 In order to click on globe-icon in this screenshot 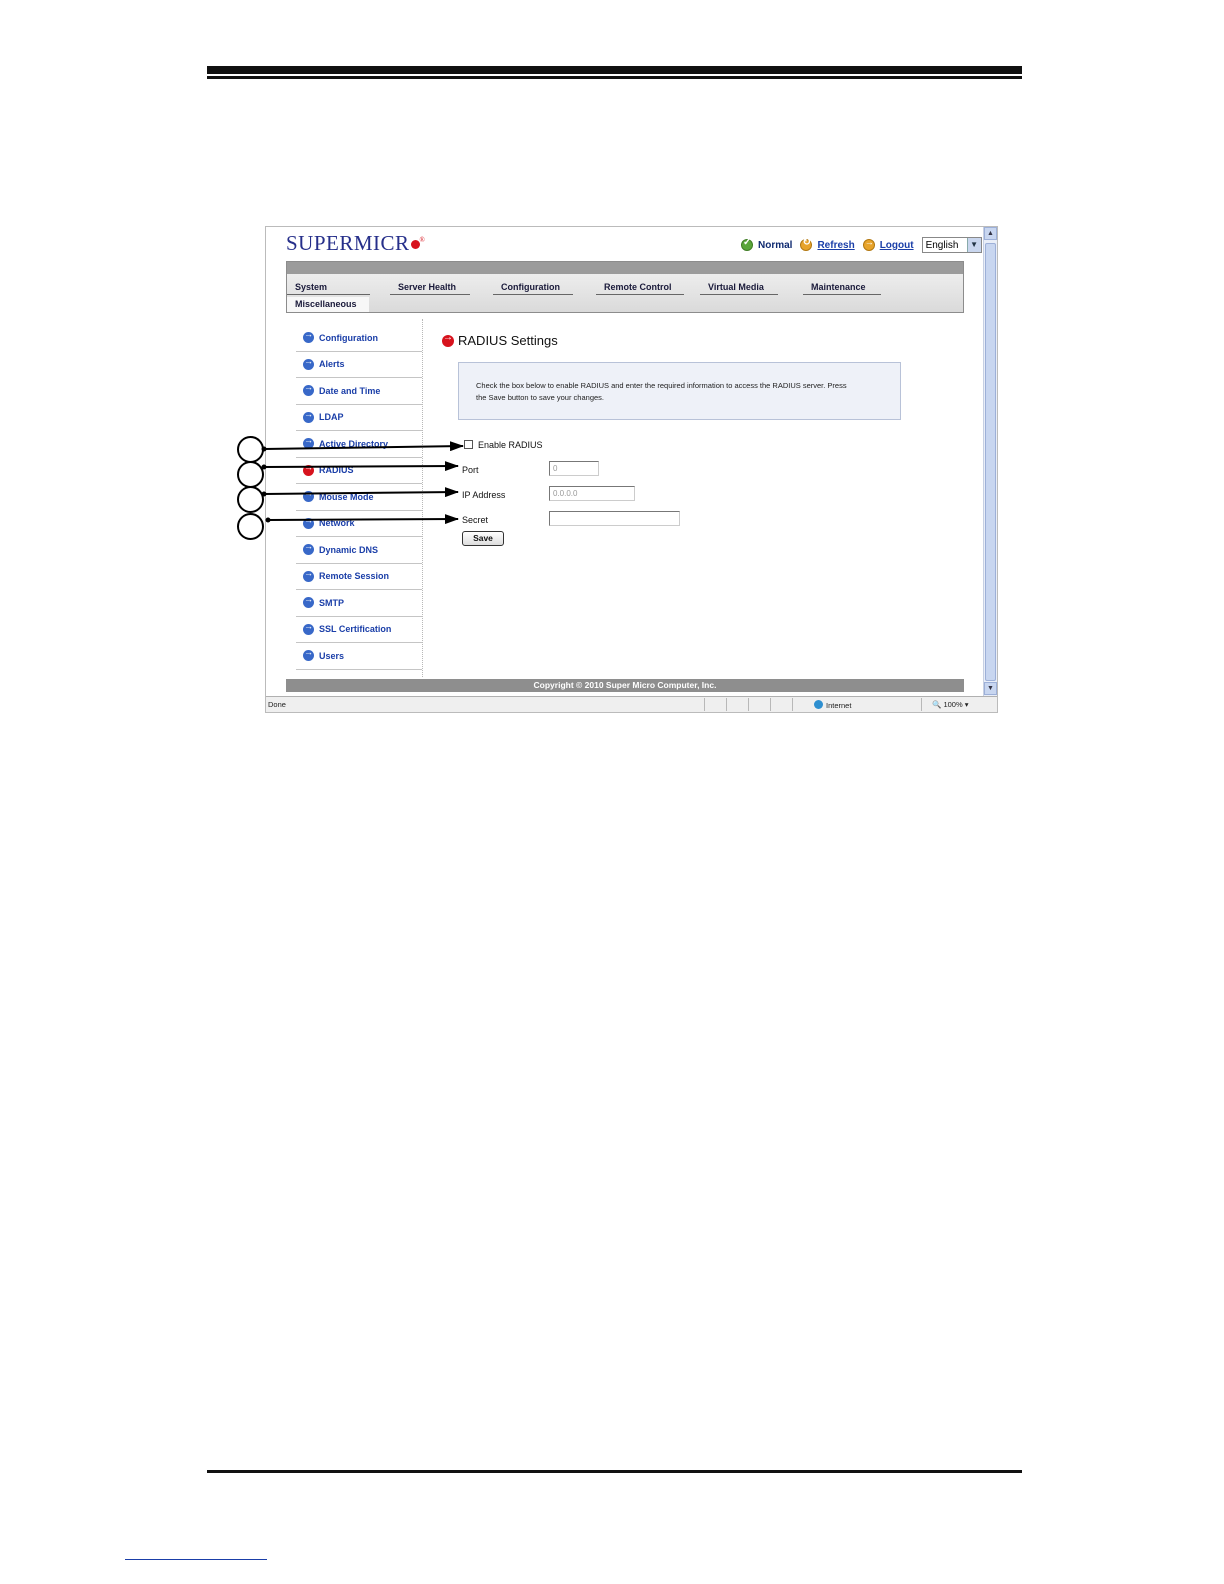, I will do `click(818, 704)`.